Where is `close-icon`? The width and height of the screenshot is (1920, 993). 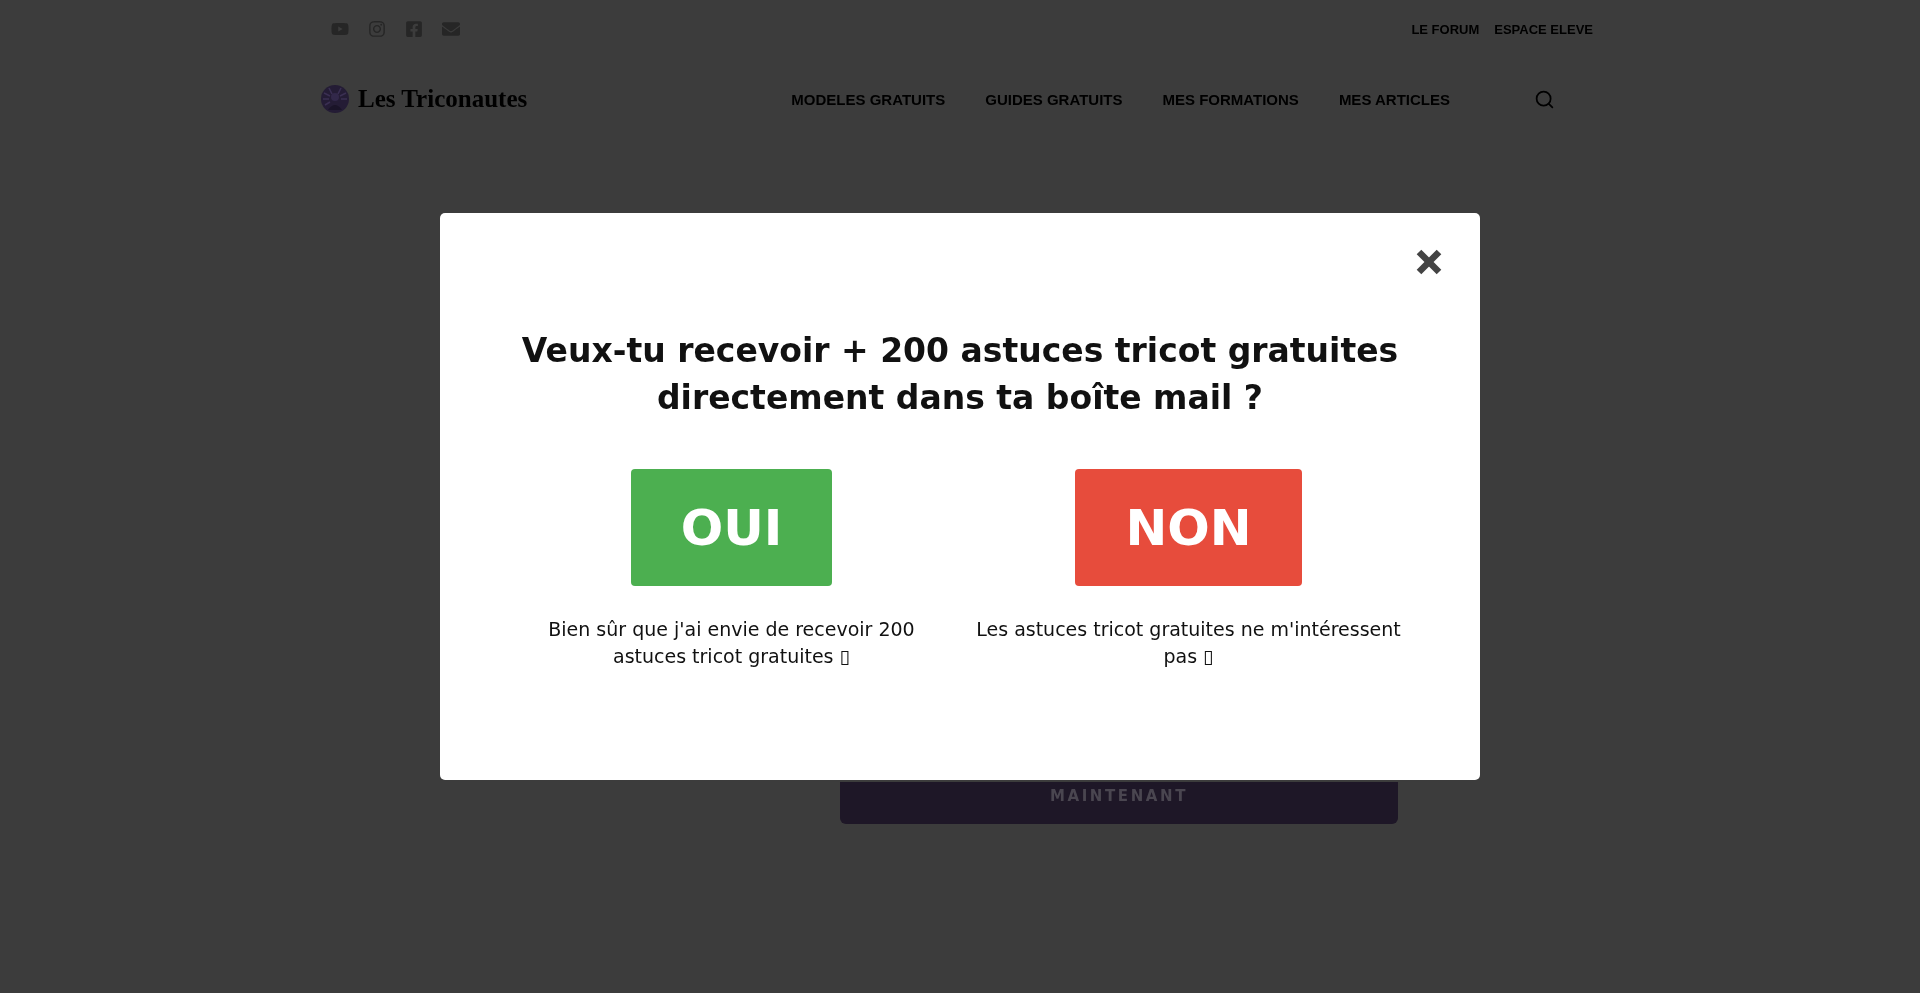 close-icon is located at coordinates (1429, 262).